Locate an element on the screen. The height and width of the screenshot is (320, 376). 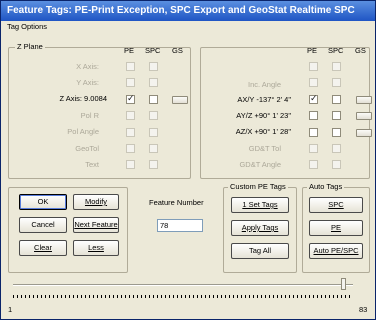
row-label-x-axis: X Axis: is located at coordinates (87, 66).